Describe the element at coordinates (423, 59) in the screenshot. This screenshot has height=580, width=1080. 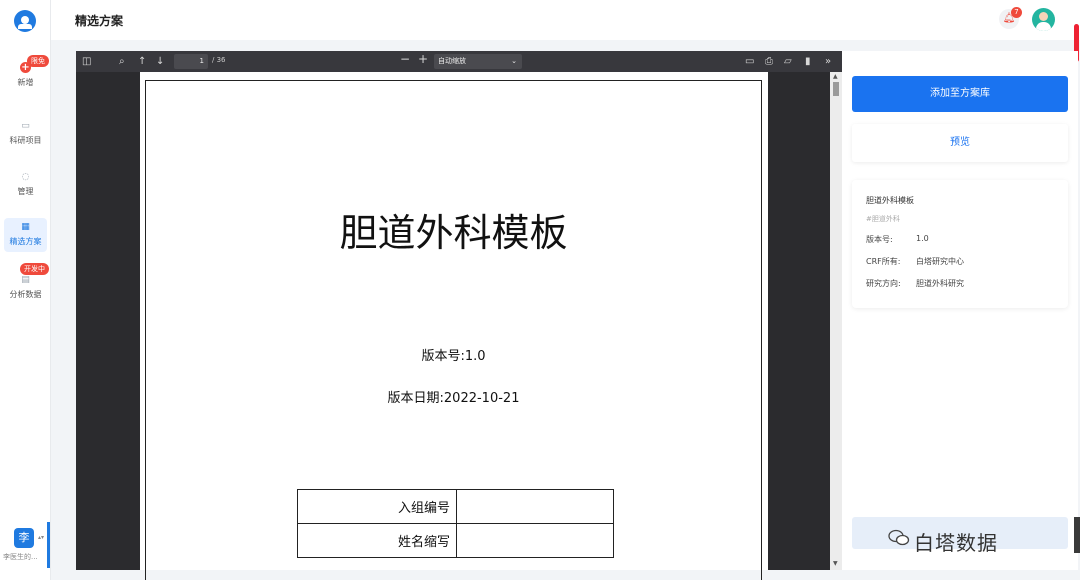
I see `zoom-in-icon: +` at that location.